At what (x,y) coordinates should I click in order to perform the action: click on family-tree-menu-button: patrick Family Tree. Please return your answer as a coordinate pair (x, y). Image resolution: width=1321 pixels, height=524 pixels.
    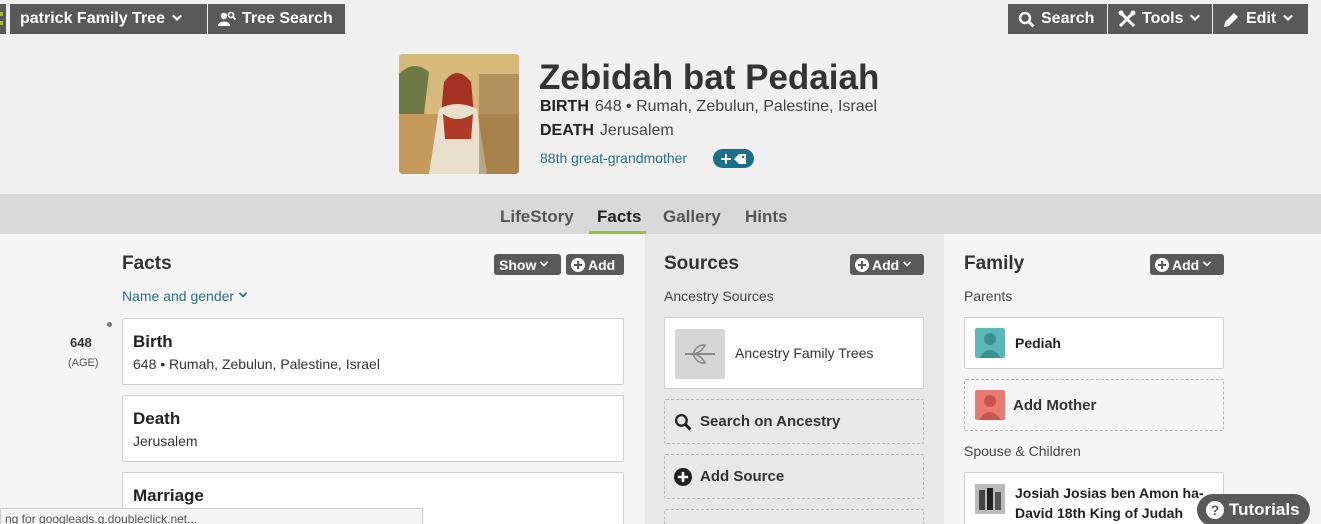
    Looking at the image, I should click on (108, 19).